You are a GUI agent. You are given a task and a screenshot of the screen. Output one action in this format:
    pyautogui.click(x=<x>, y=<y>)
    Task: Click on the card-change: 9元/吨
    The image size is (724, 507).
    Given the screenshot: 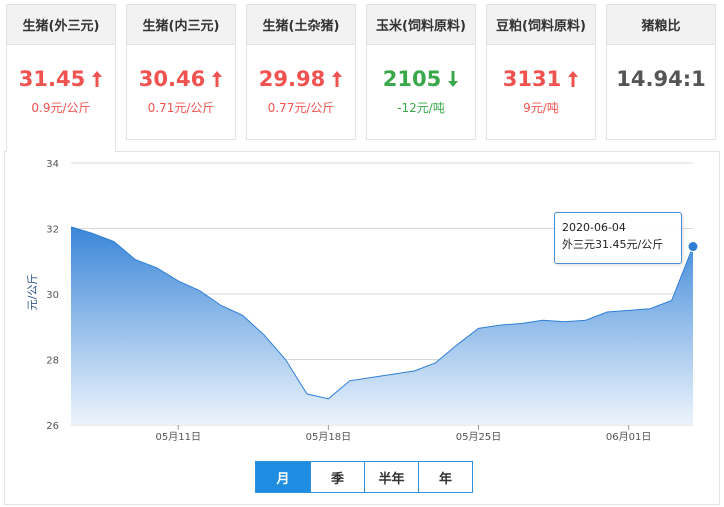 What is the action you would take?
    pyautogui.click(x=541, y=108)
    